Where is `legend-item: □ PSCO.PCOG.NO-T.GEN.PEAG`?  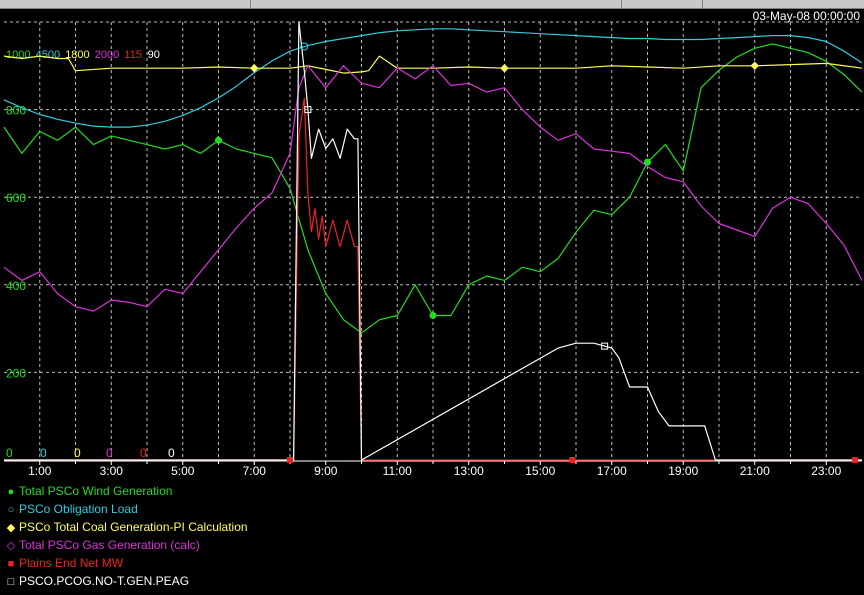 legend-item: □ PSCO.PCOG.NO-T.GEN.PEAG is located at coordinates (127, 581).